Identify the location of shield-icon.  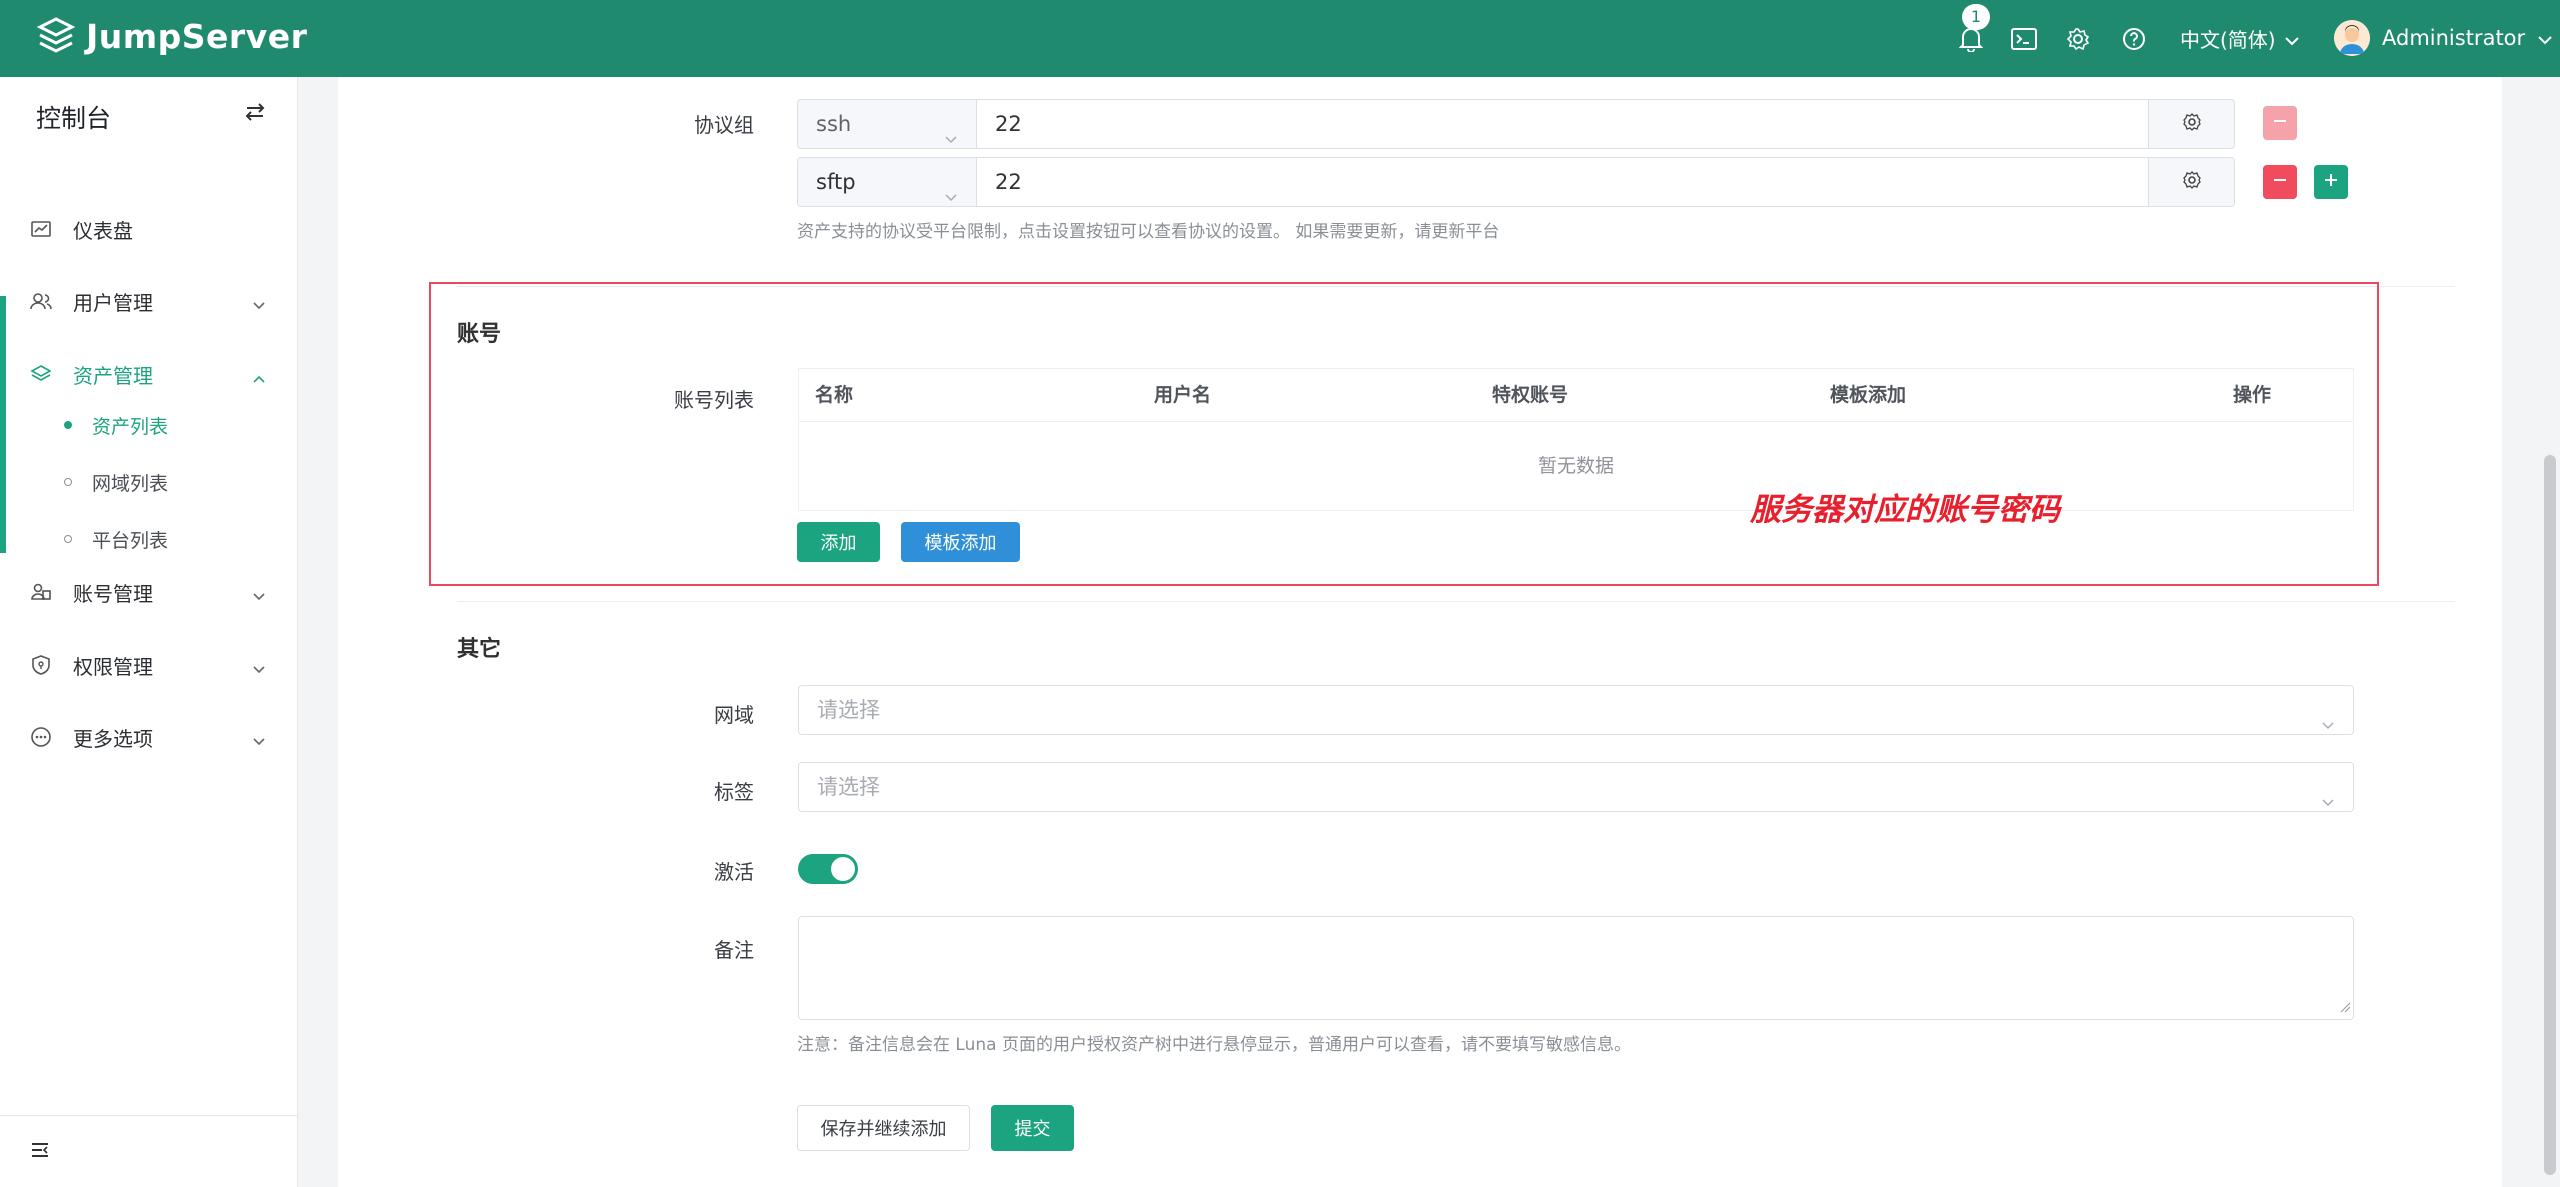
(41, 665).